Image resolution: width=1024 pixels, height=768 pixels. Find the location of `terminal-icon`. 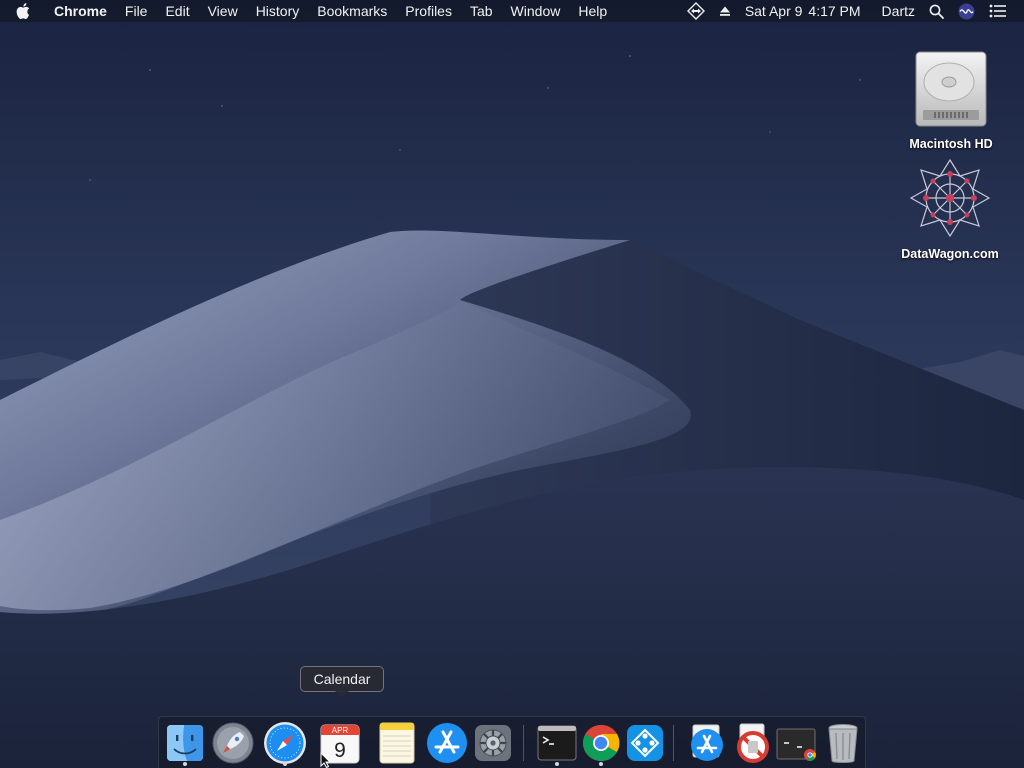

terminal-icon is located at coordinates (557, 743).